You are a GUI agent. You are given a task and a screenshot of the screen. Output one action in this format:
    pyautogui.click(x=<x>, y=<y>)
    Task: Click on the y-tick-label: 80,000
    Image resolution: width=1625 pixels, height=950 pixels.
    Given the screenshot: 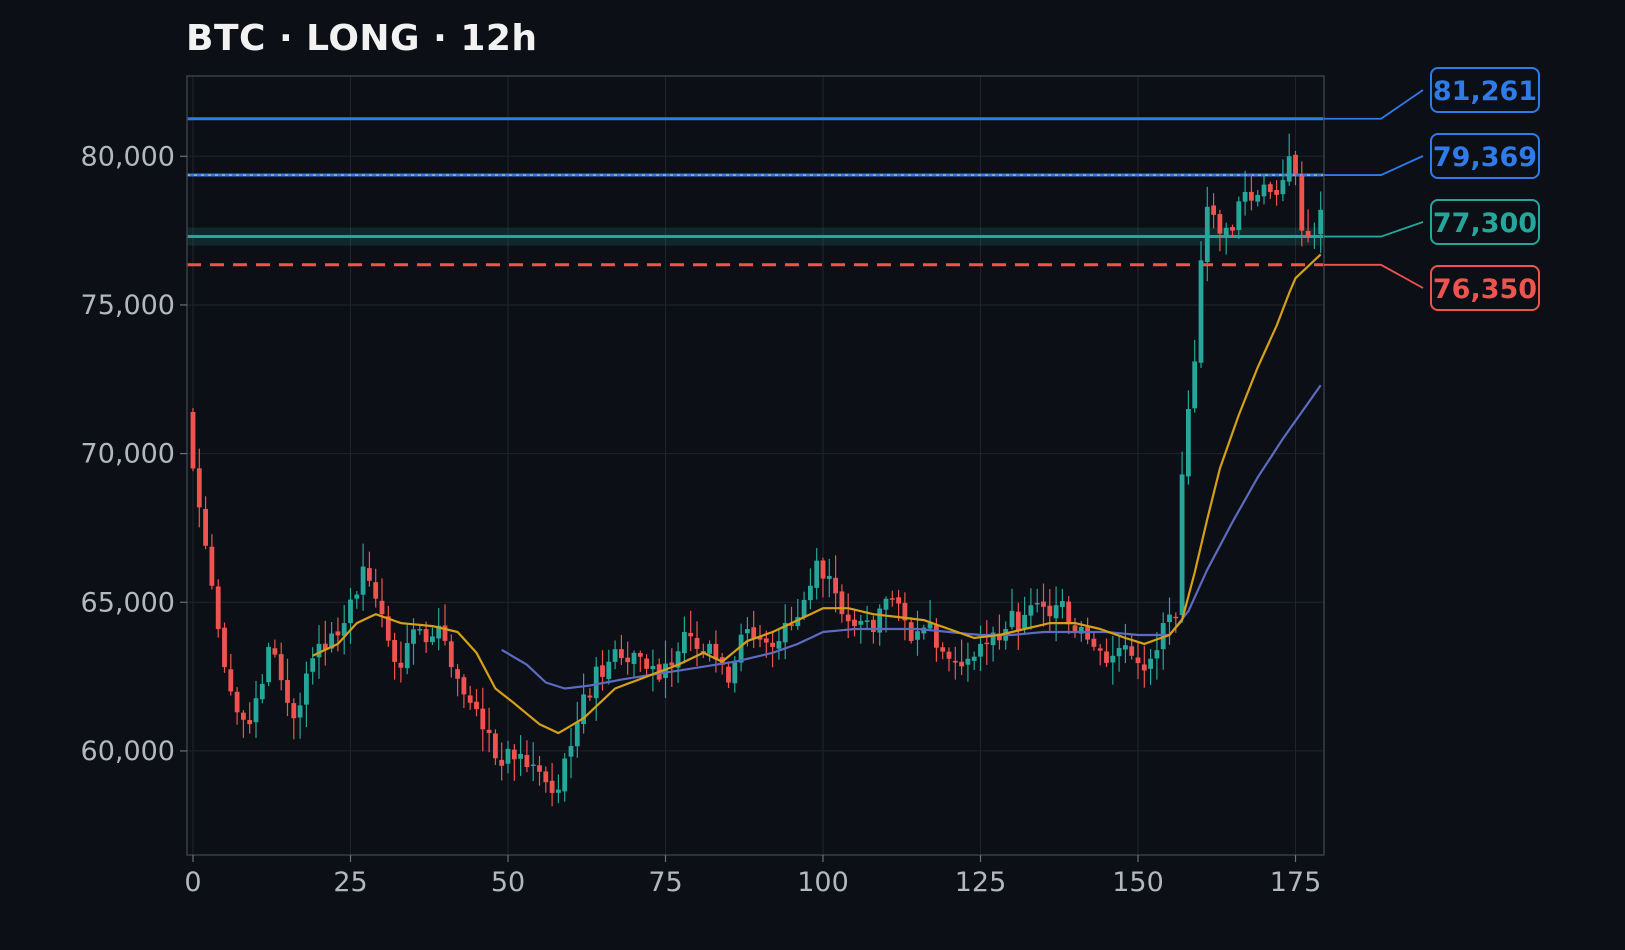 What is the action you would take?
    pyautogui.click(x=128, y=156)
    